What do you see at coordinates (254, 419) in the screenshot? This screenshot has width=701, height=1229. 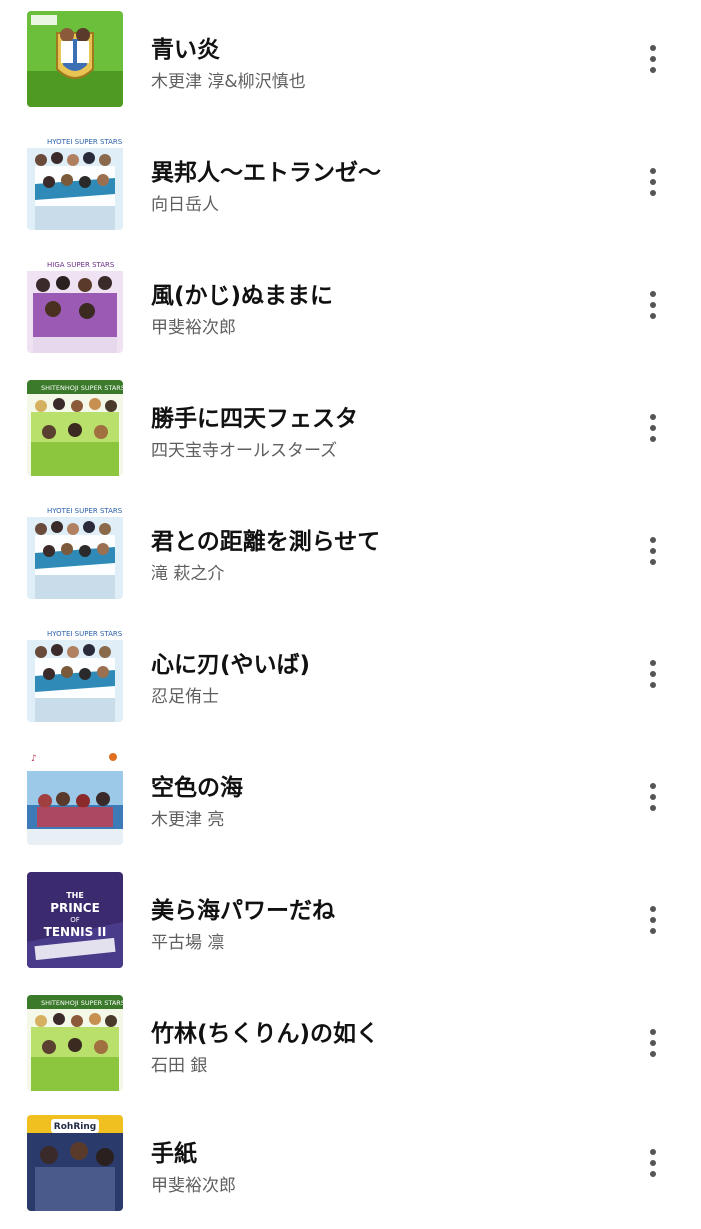 I see `track-title: 勝手に四天フェスタ` at bounding box center [254, 419].